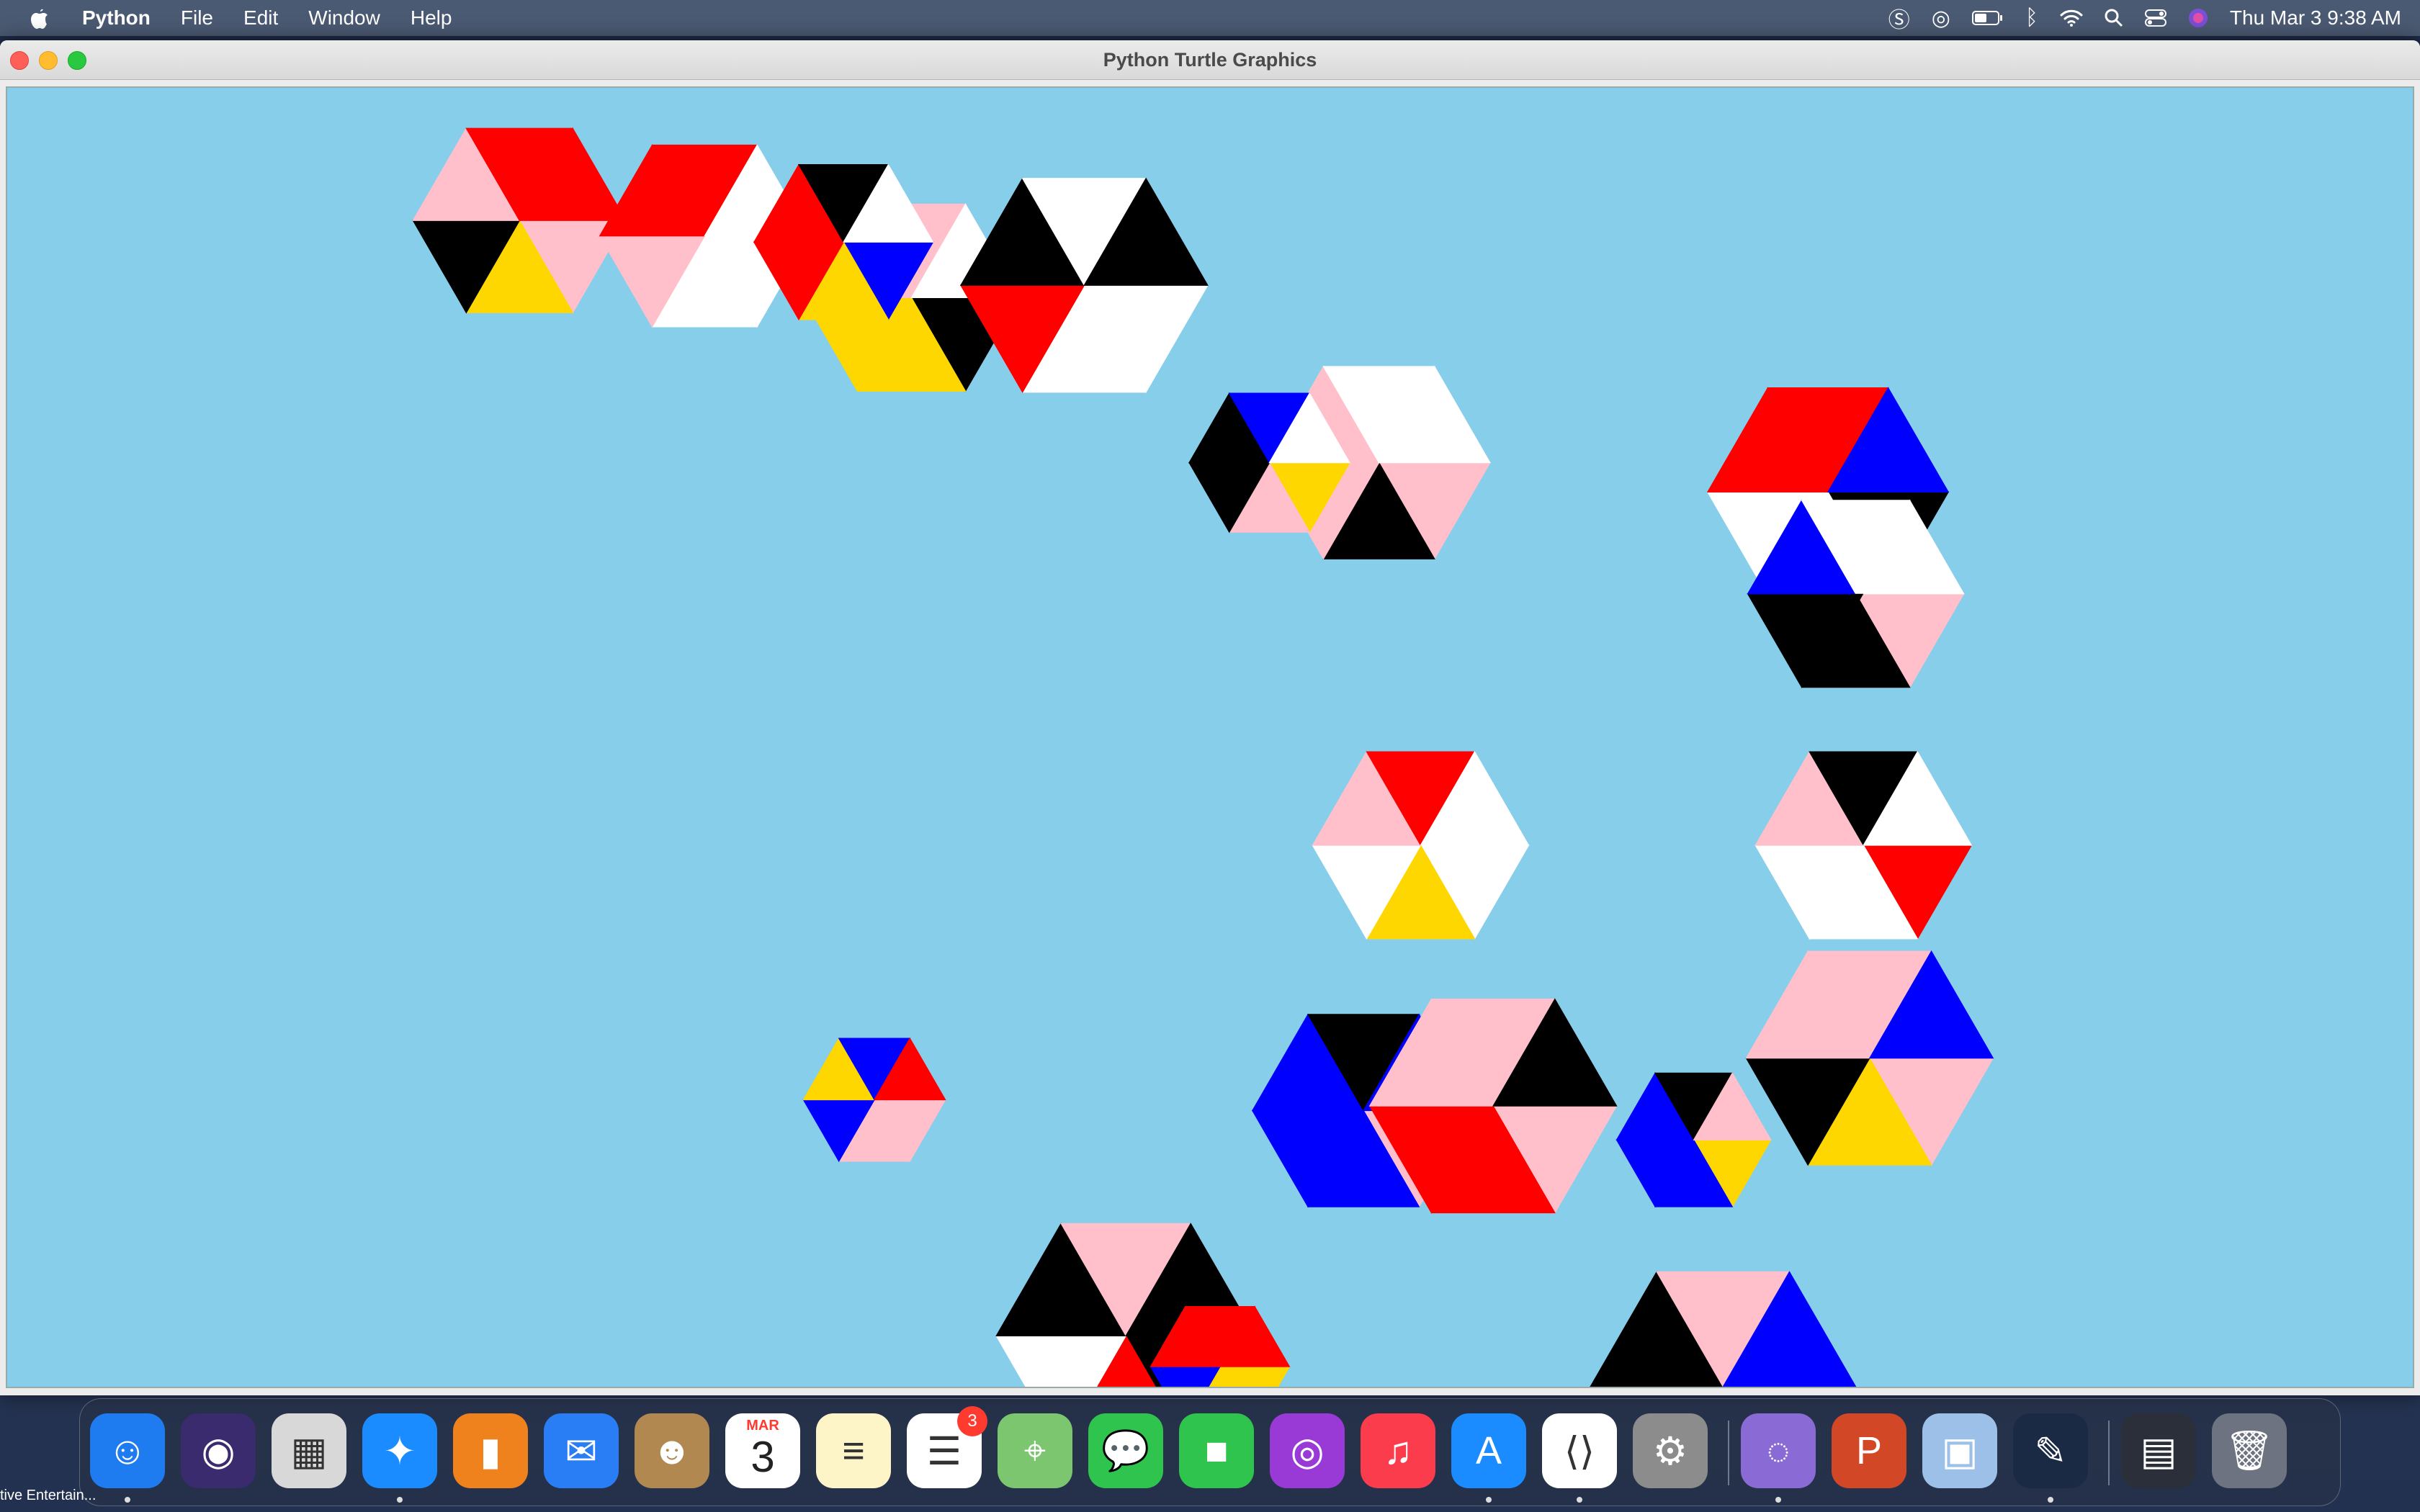 The image size is (2420, 1512). What do you see at coordinates (944, 1451) in the screenshot?
I see `reminders-glyph: ☰` at bounding box center [944, 1451].